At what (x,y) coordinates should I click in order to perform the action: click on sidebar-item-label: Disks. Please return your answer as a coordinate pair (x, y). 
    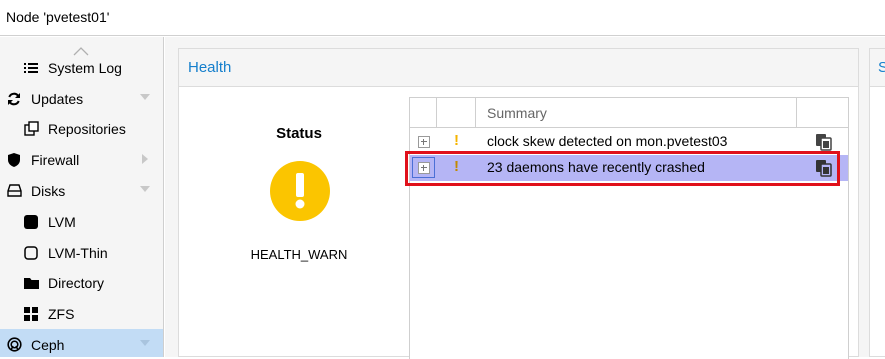
    Looking at the image, I should click on (48, 190).